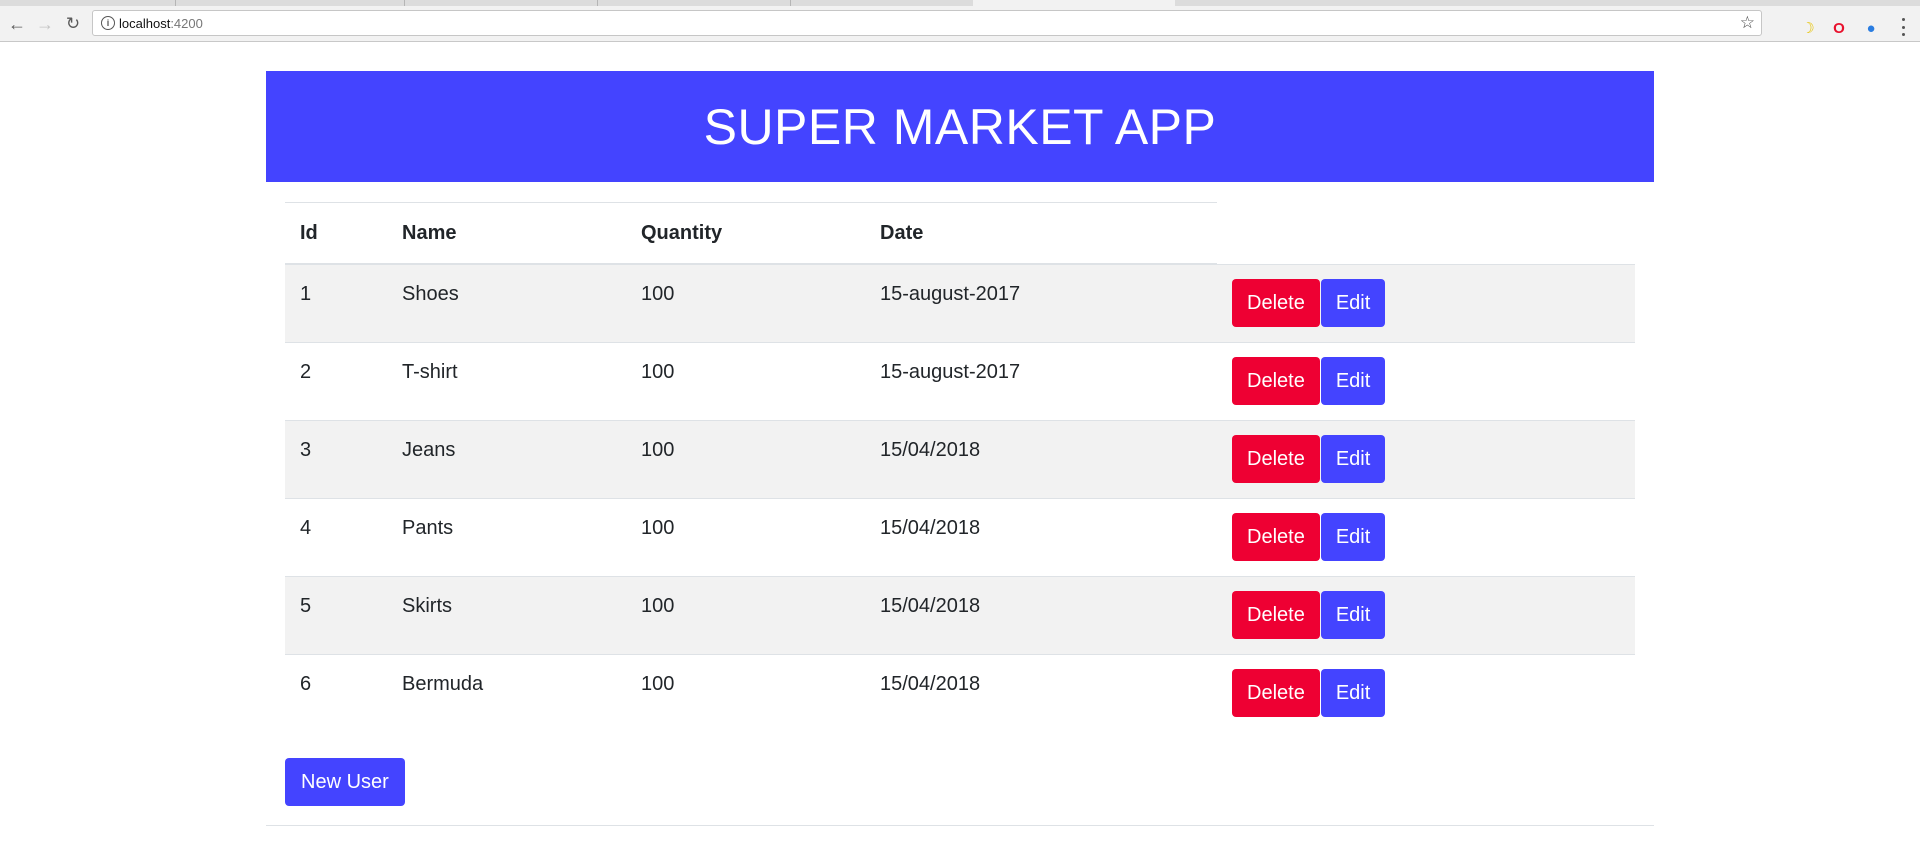  What do you see at coordinates (506, 302) in the screenshot?
I see `cell-name: Shoes` at bounding box center [506, 302].